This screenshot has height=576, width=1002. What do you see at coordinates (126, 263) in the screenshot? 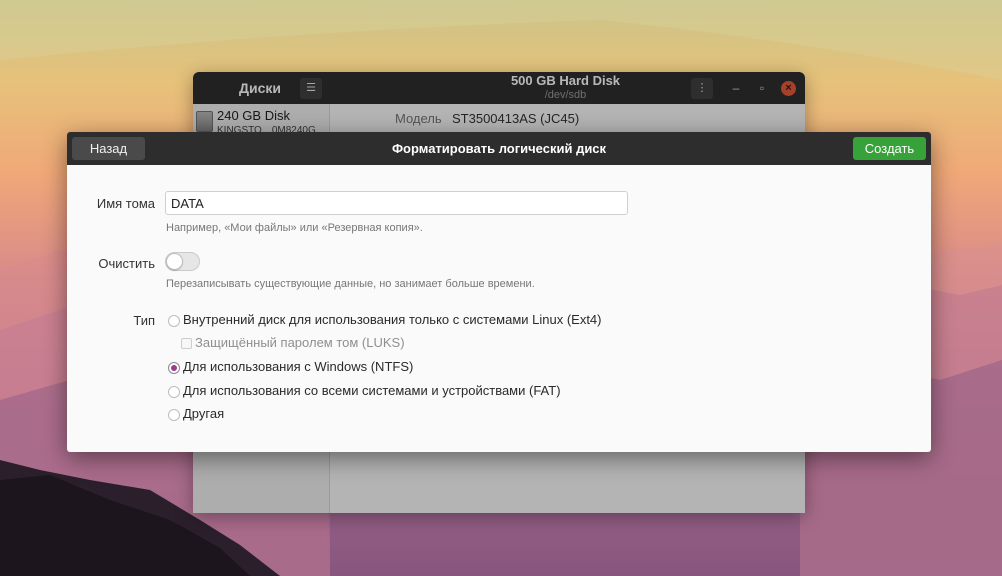
I see `erase-label: Очистить` at bounding box center [126, 263].